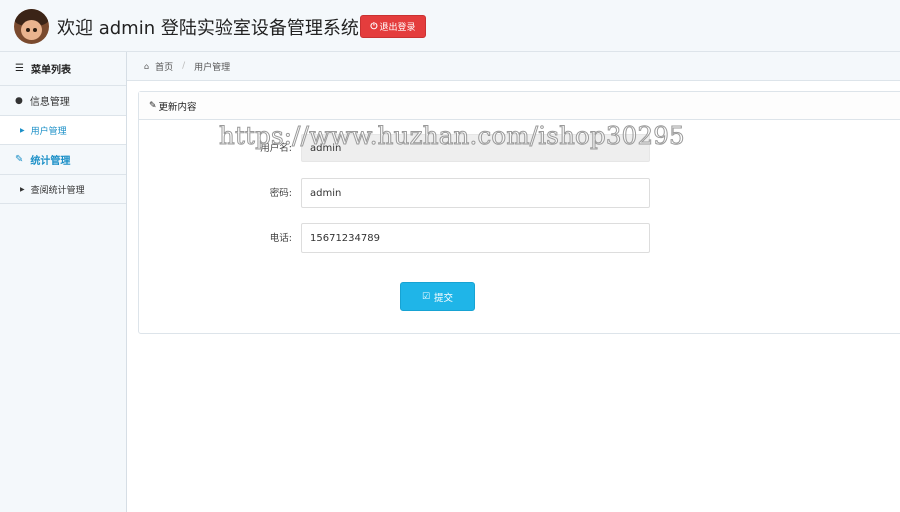  I want to click on menu-list-title: ☰ 菜单列表, so click(63, 69).